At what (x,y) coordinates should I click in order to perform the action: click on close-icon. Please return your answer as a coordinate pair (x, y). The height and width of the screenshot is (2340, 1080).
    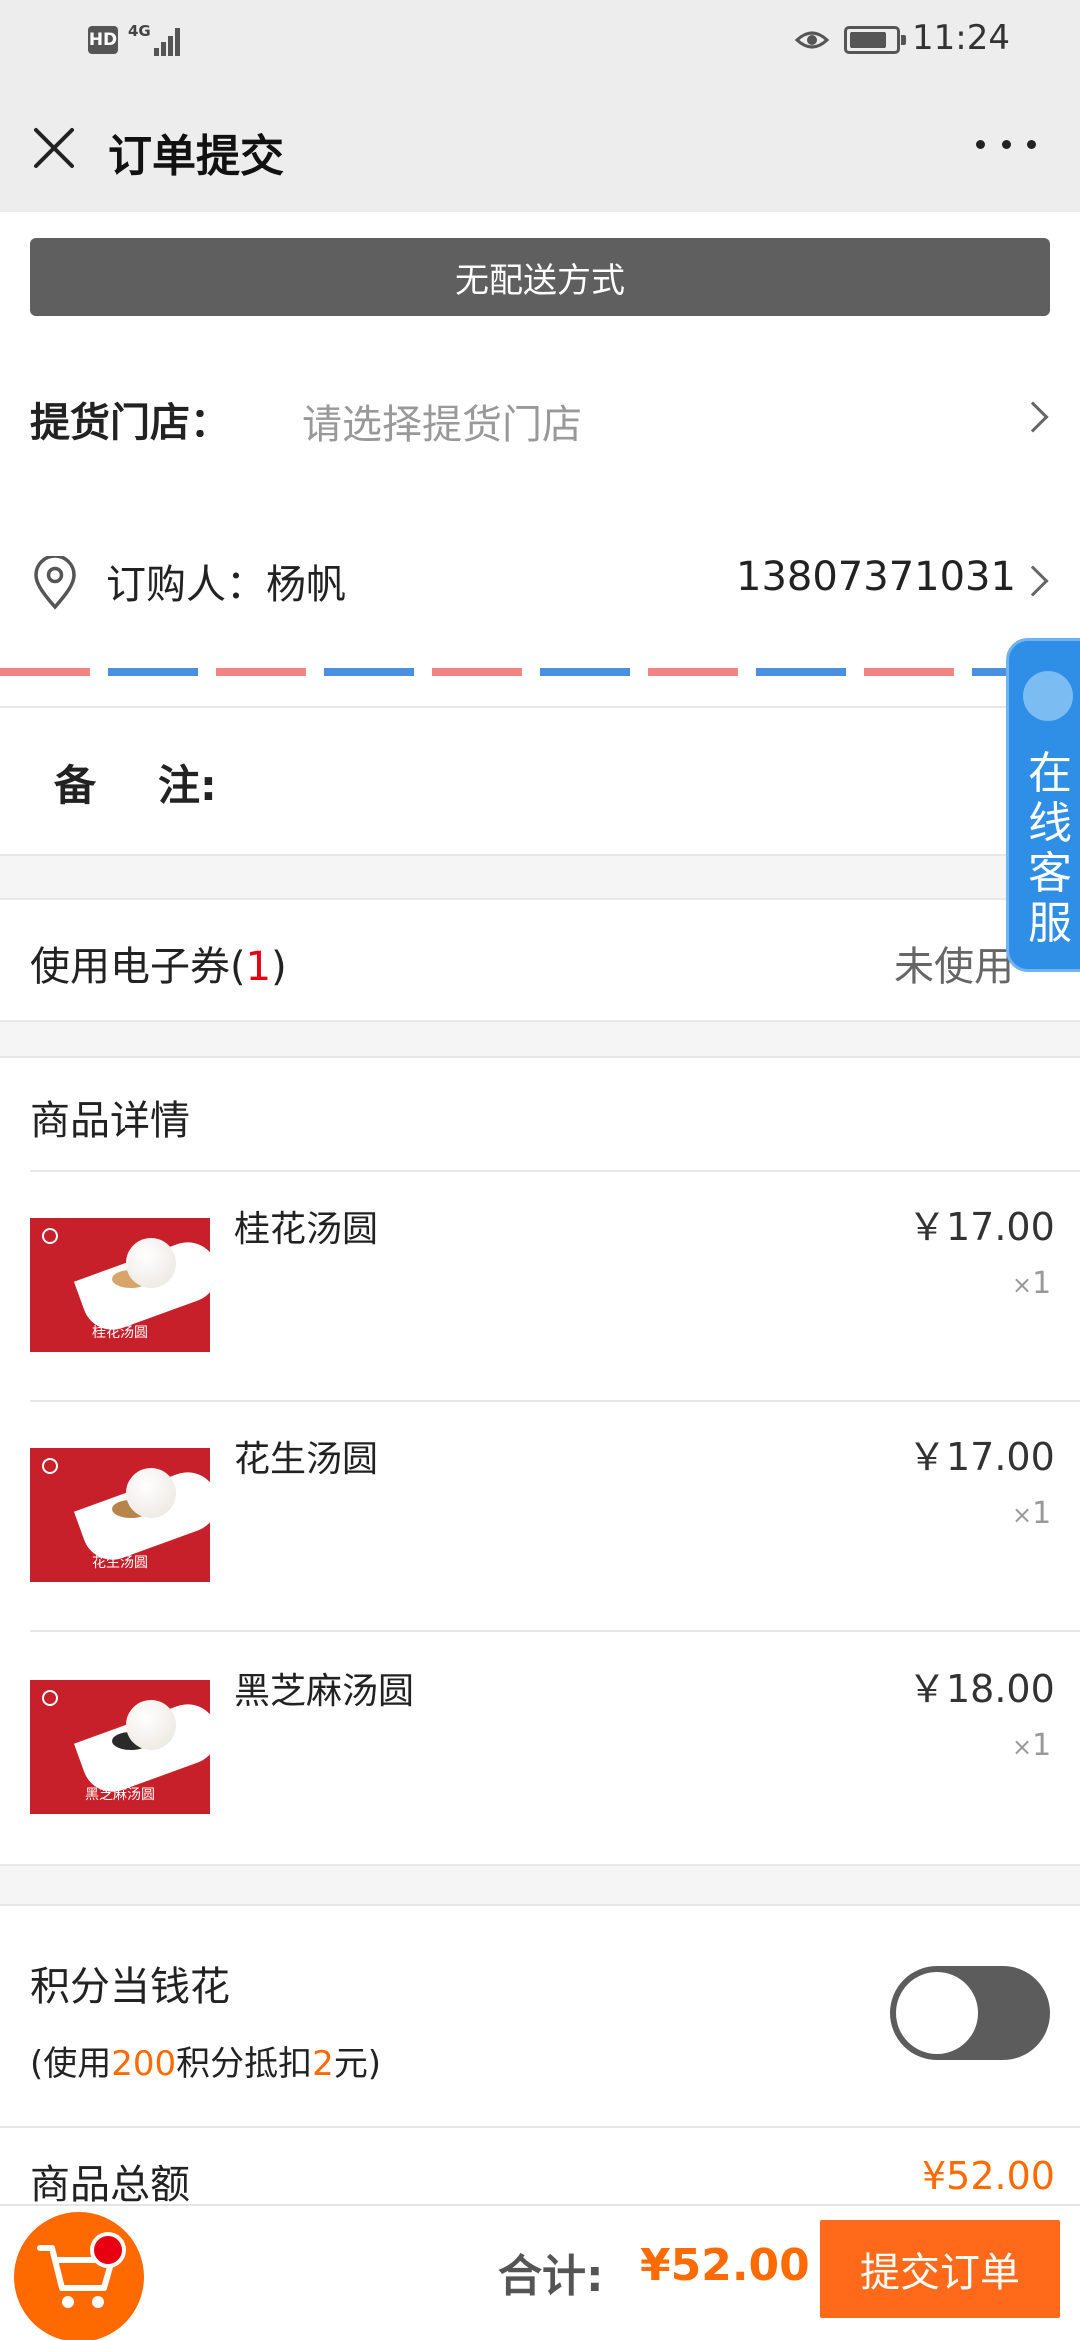
    Looking at the image, I should click on (54, 148).